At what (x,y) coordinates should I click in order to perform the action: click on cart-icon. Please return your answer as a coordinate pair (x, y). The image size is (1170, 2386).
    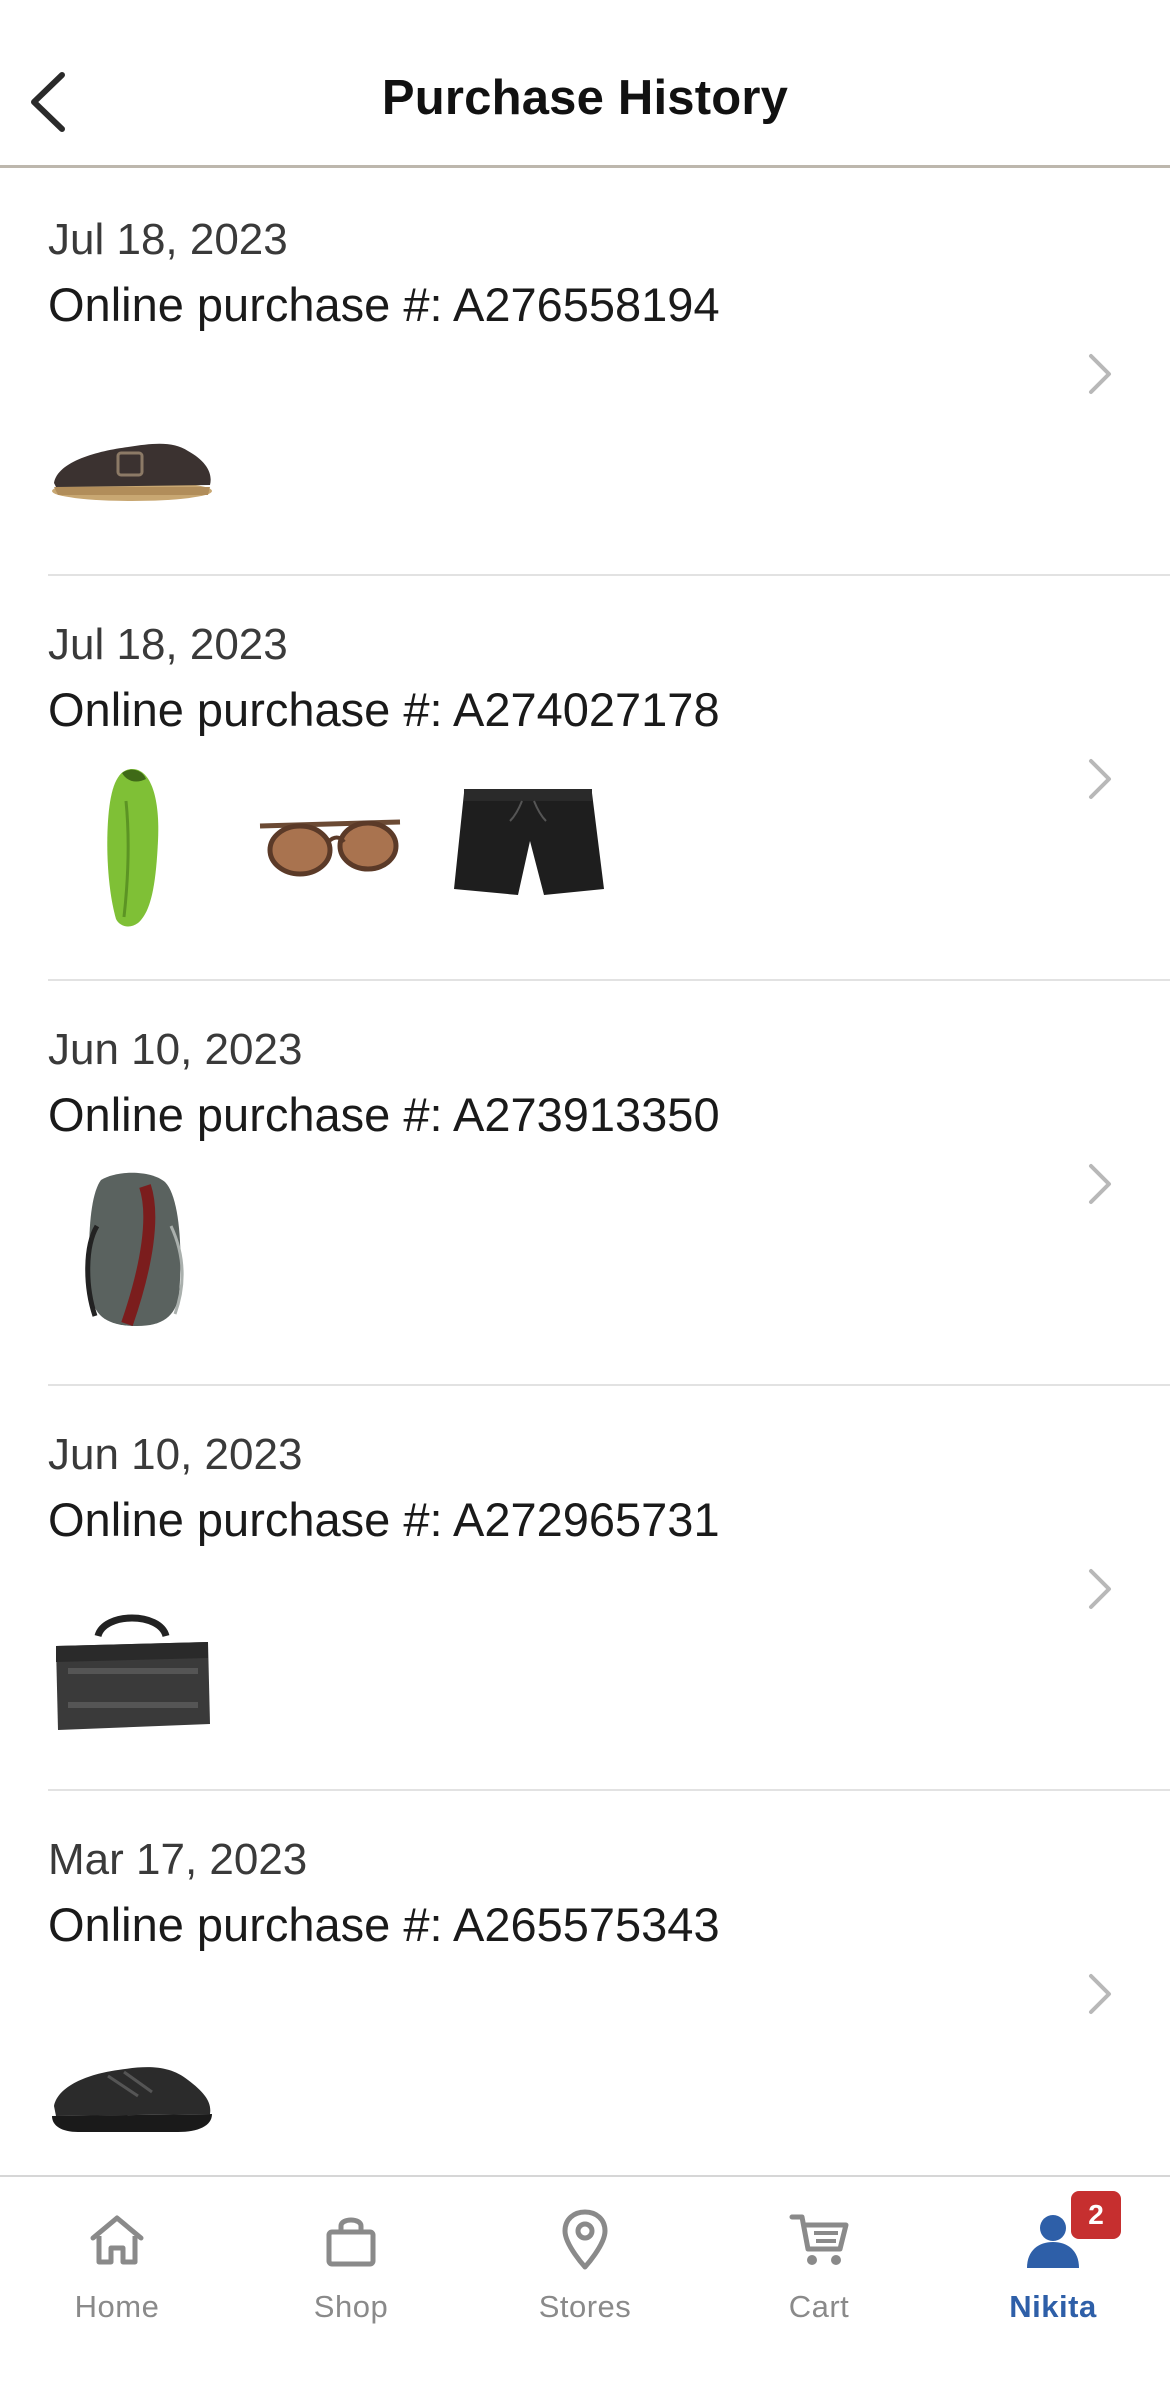
    Looking at the image, I should click on (819, 2240).